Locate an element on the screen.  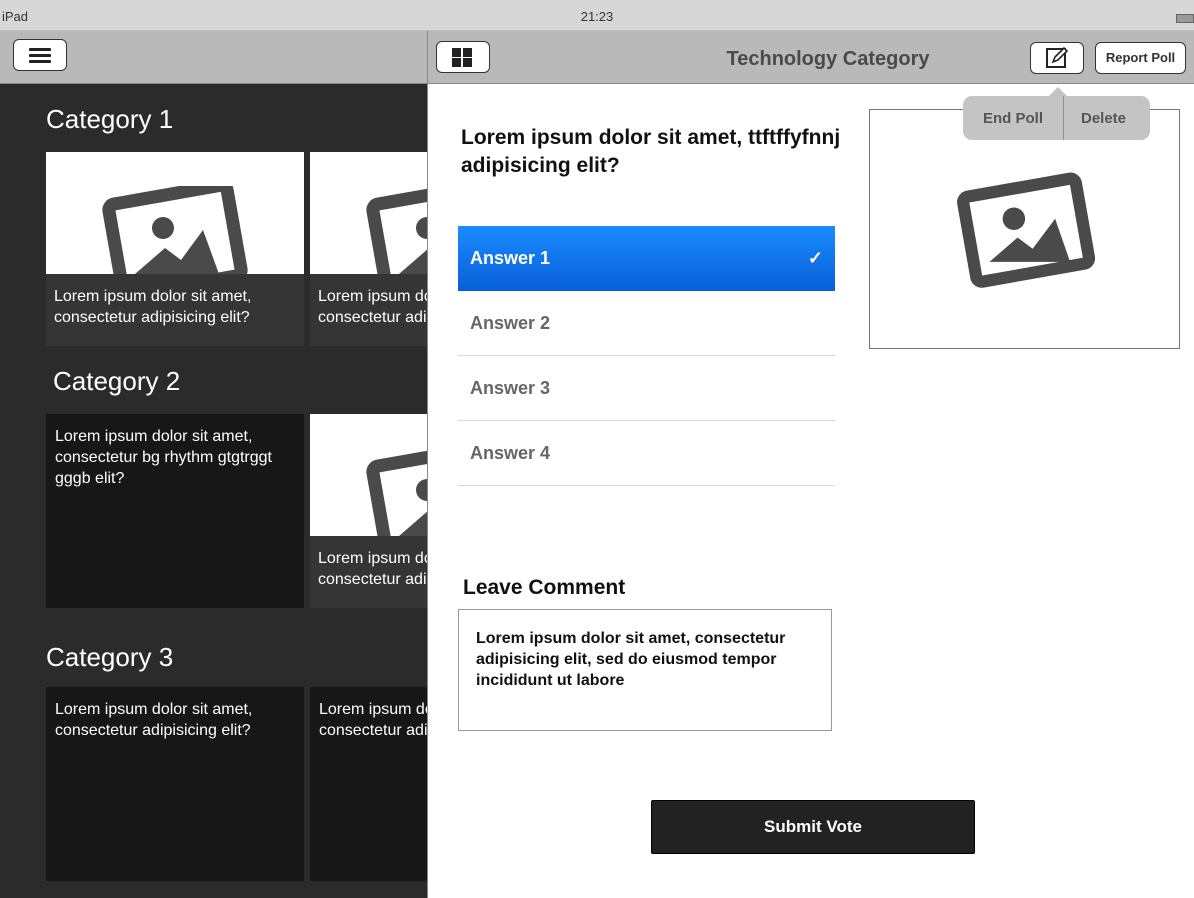
end-poll-button: End Poll is located at coordinates (1013, 118).